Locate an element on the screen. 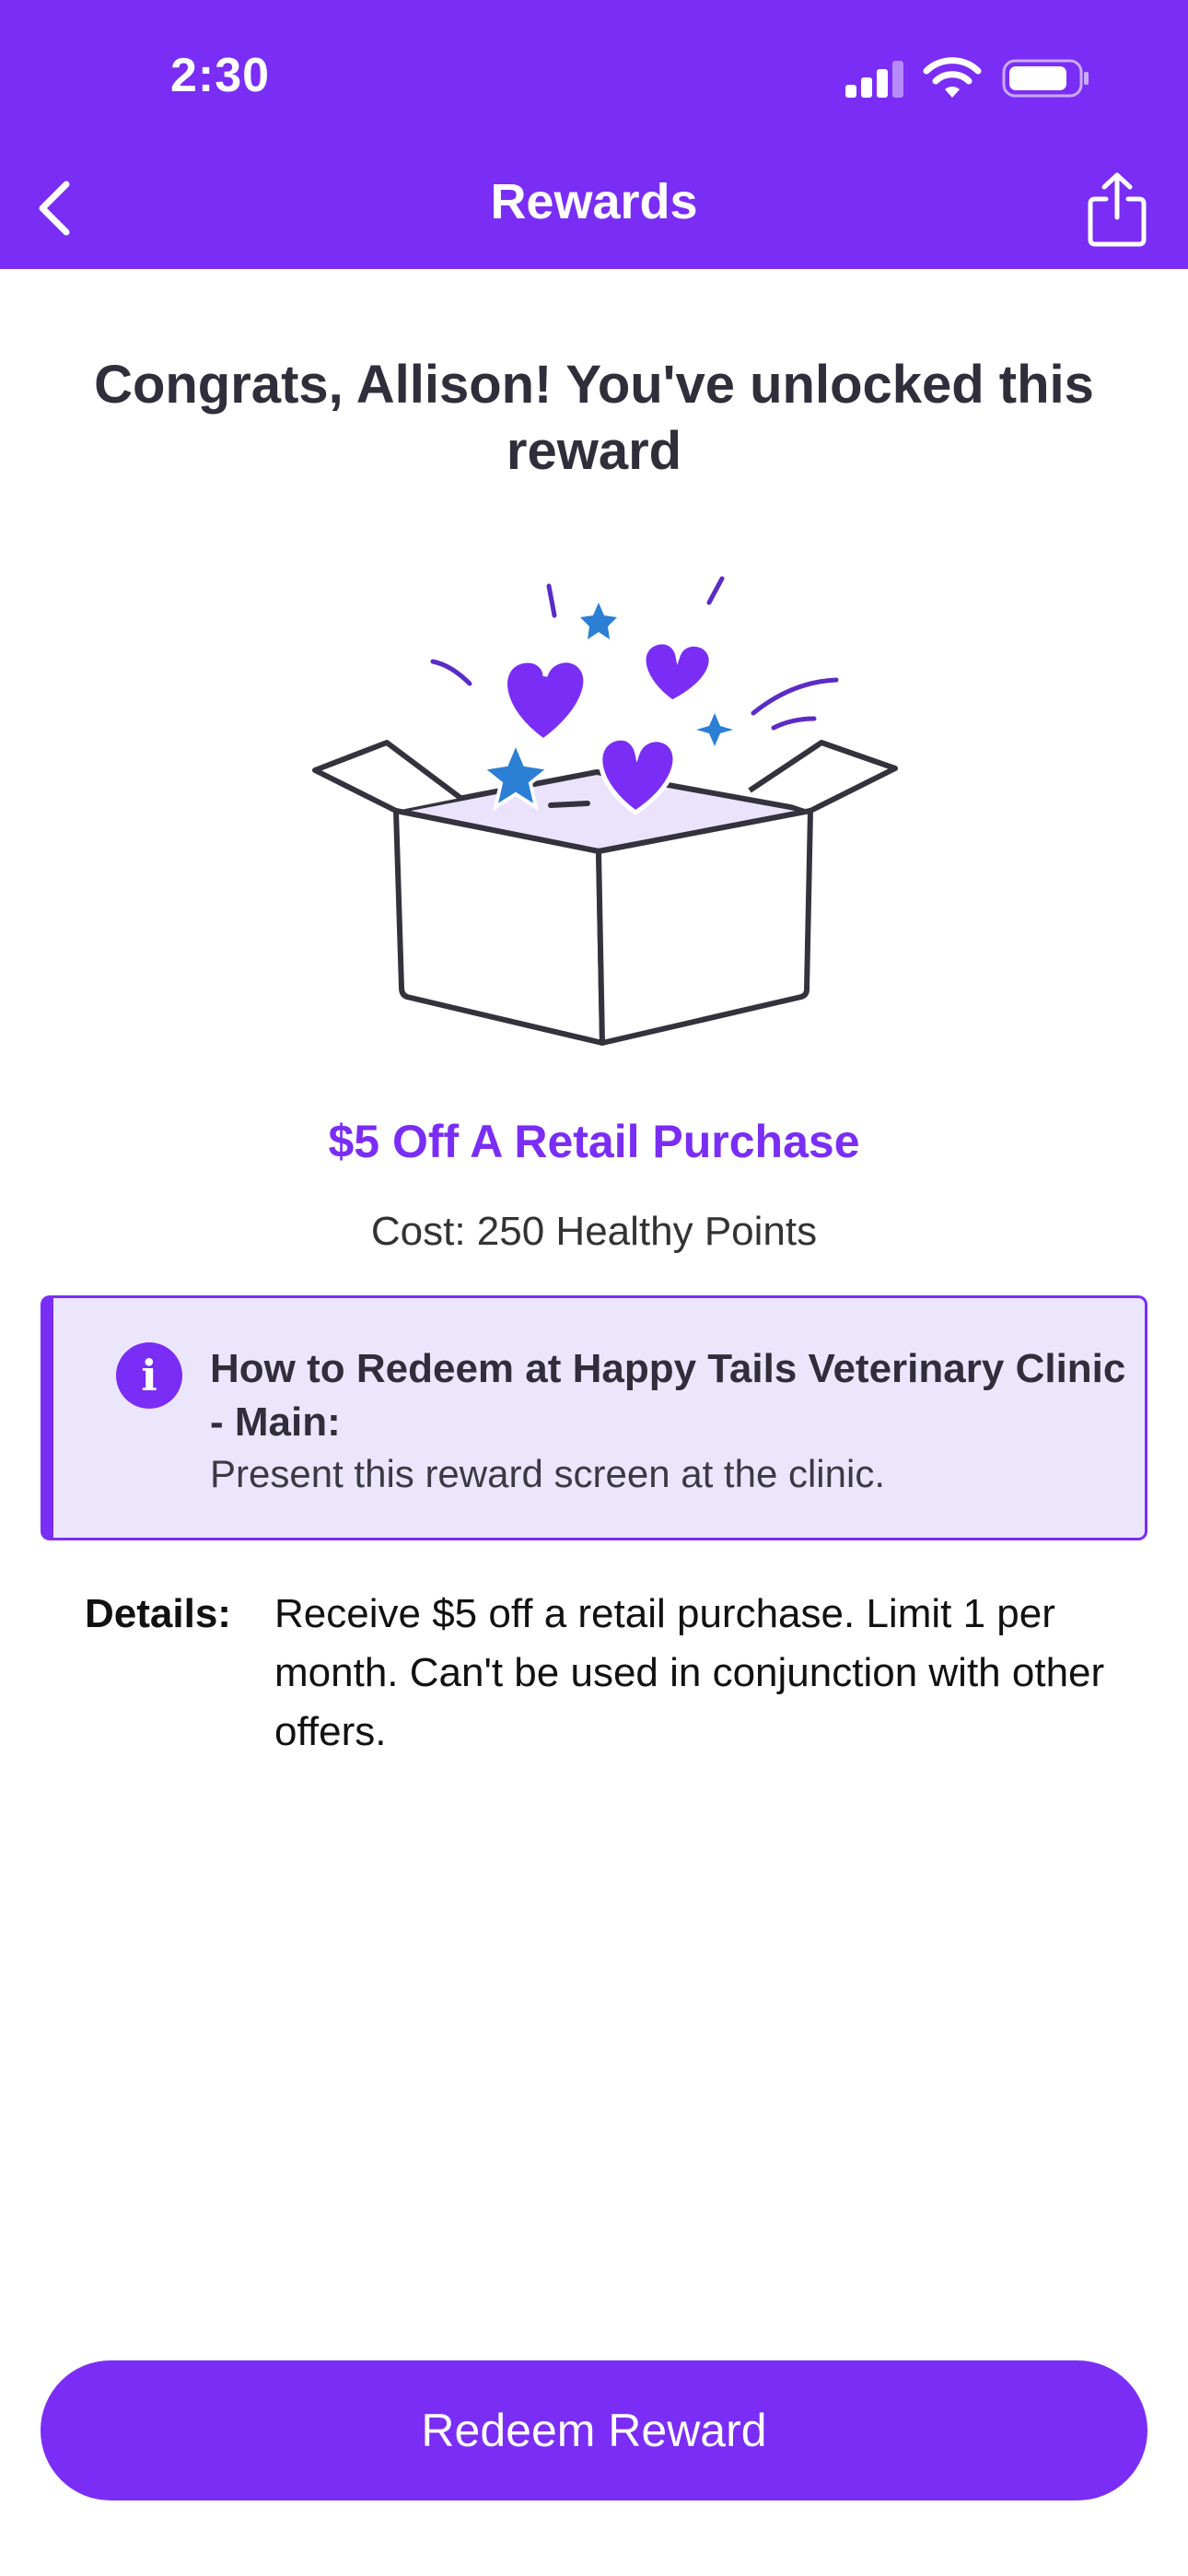 The image size is (1188, 2576). cellular-signal-icon is located at coordinates (874, 79).